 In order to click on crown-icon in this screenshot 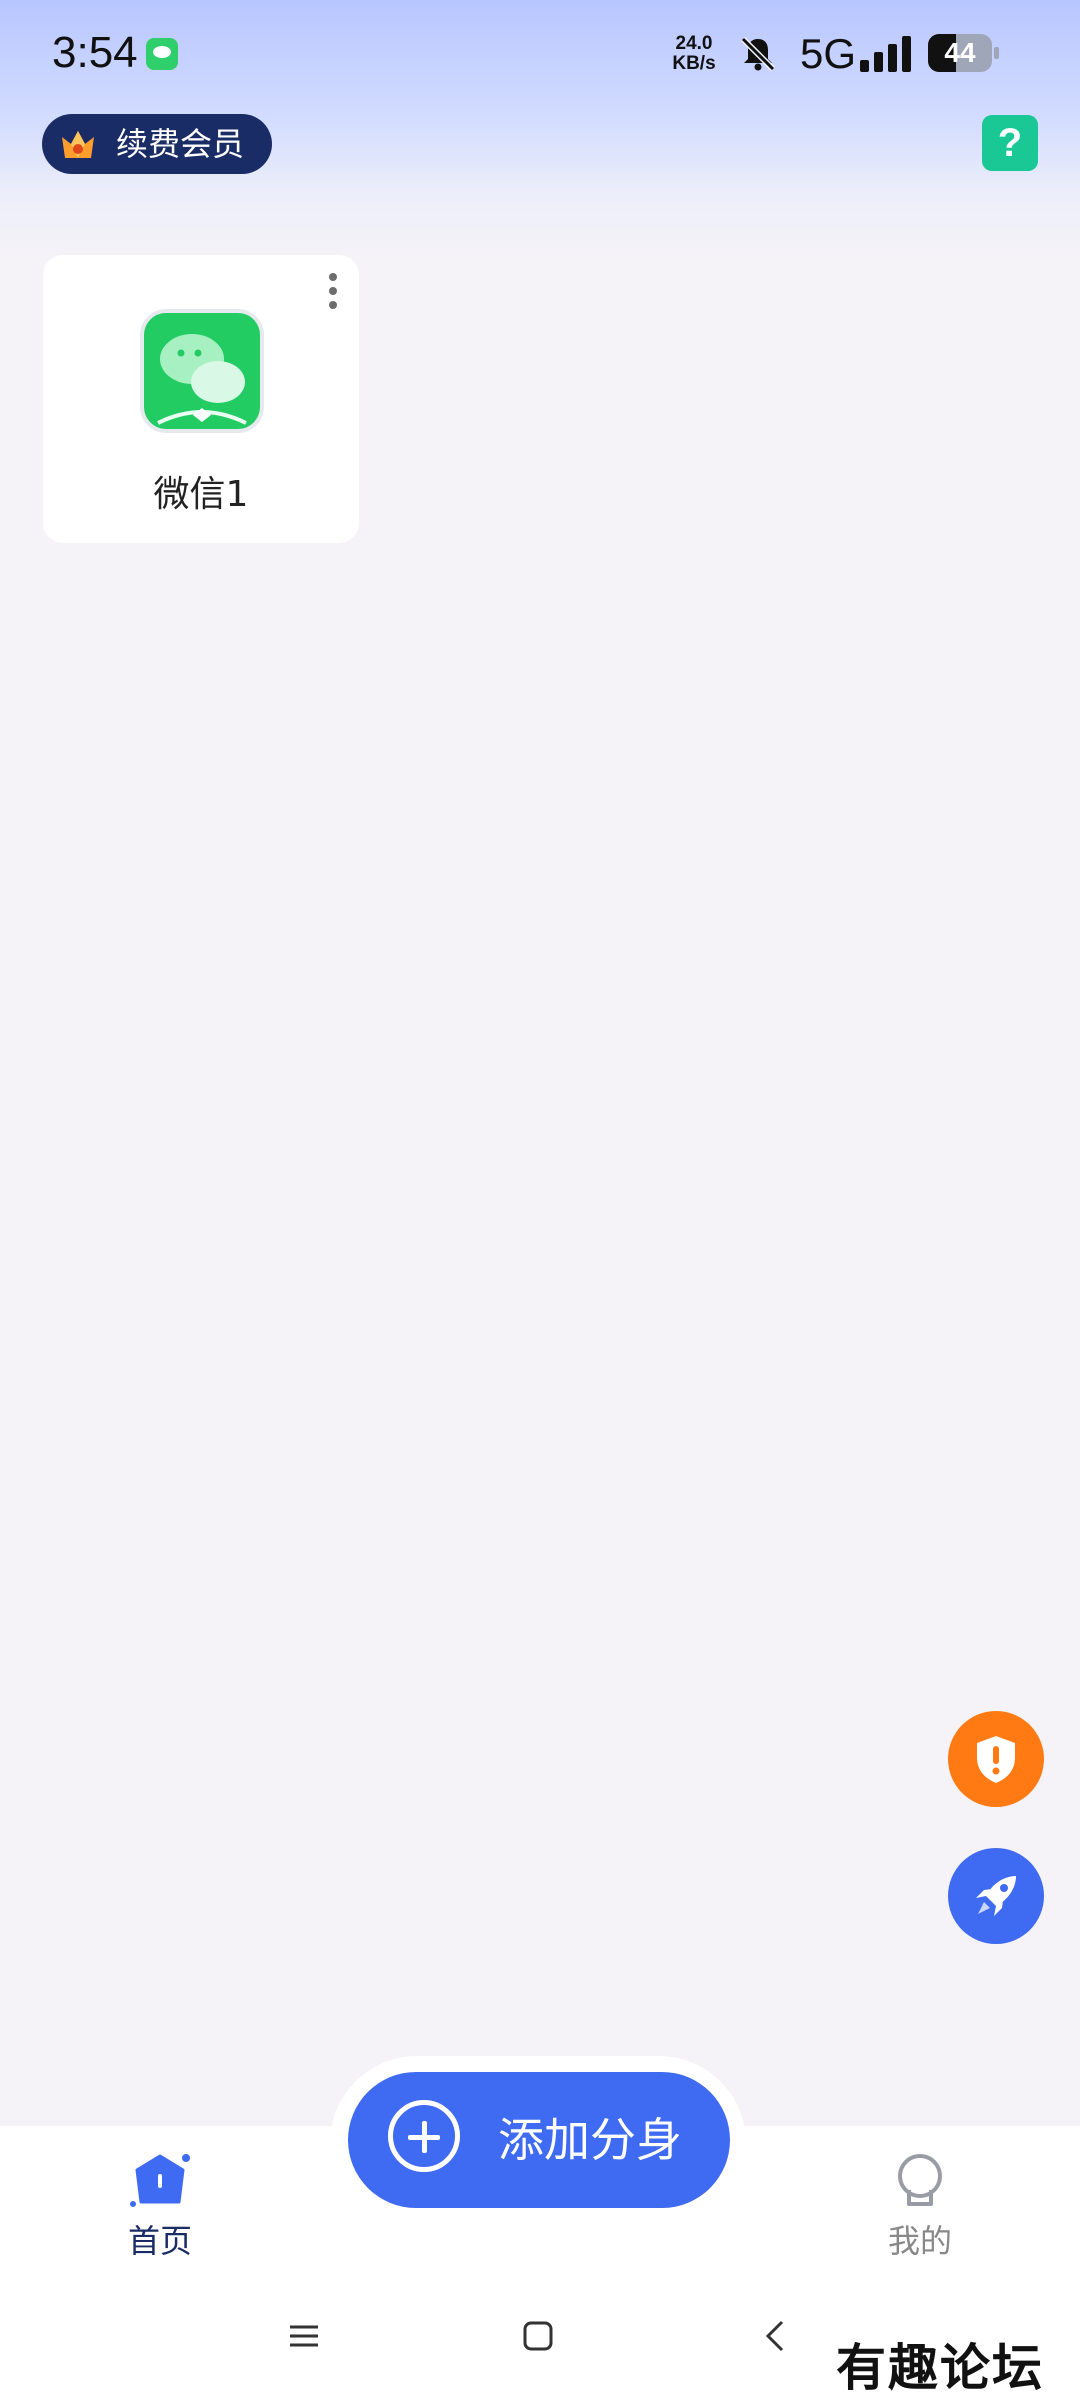, I will do `click(78, 144)`.